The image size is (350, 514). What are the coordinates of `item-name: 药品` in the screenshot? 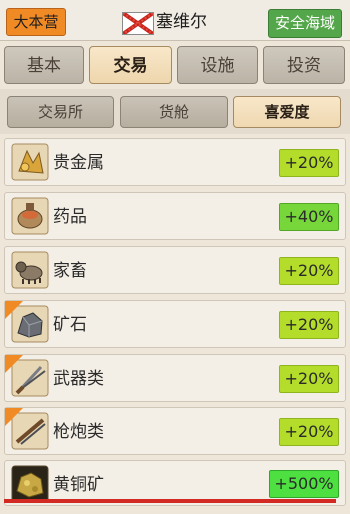 It's located at (70, 217).